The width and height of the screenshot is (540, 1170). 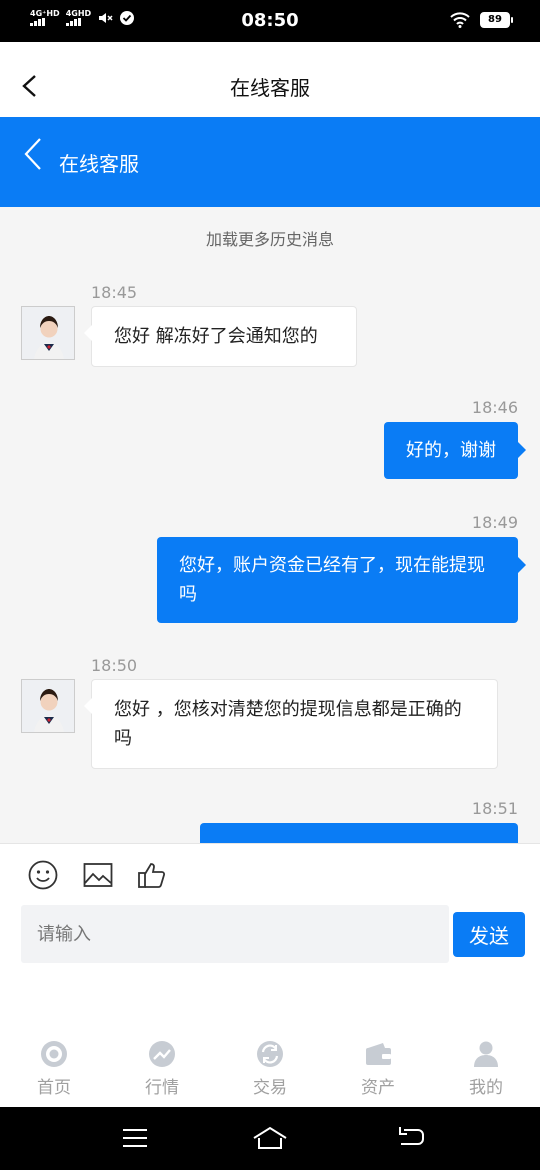 What do you see at coordinates (54, 1088) in the screenshot?
I see `tab-label: 首页` at bounding box center [54, 1088].